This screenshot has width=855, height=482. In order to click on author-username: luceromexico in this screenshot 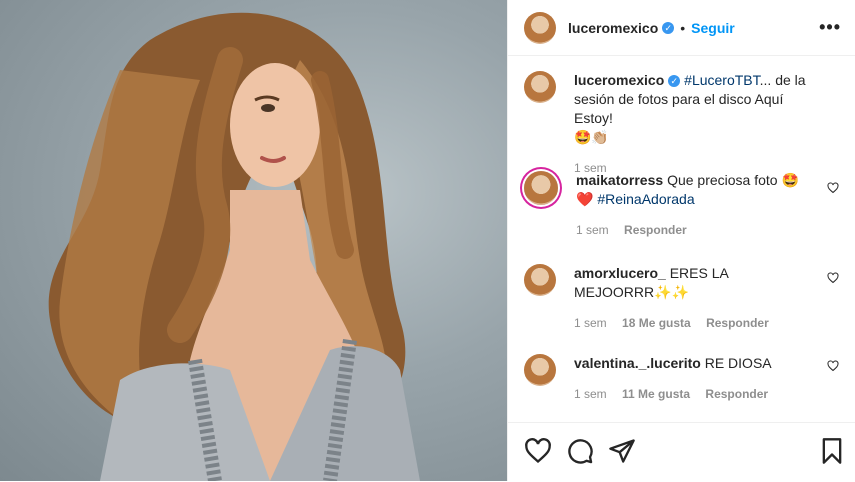, I will do `click(613, 28)`.